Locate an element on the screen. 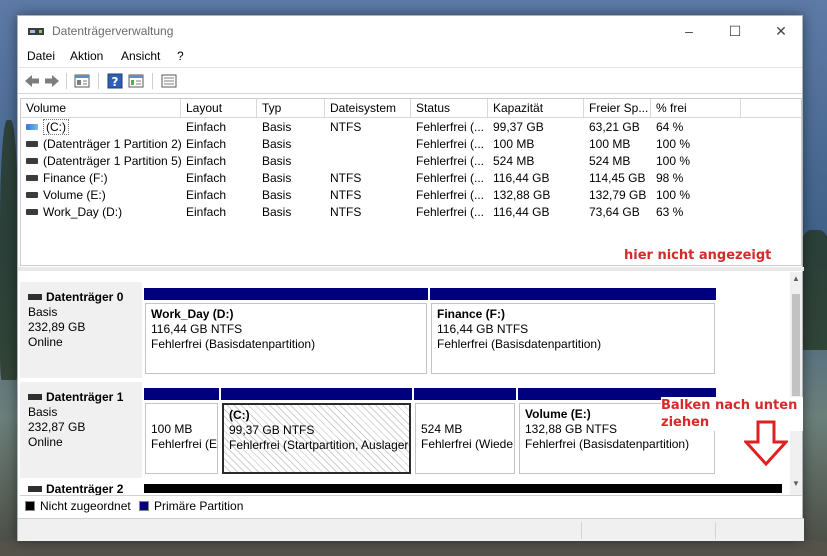  pane-splitter is located at coordinates (411, 269).